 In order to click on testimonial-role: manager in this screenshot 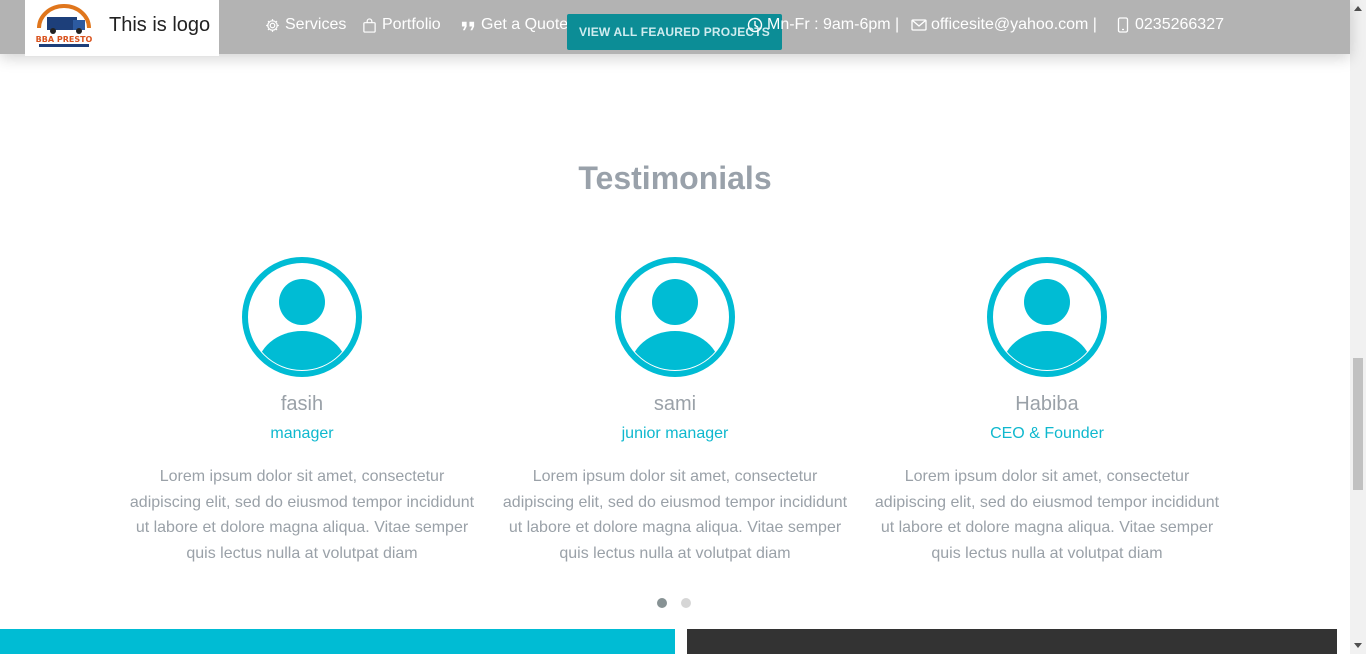, I will do `click(302, 433)`.